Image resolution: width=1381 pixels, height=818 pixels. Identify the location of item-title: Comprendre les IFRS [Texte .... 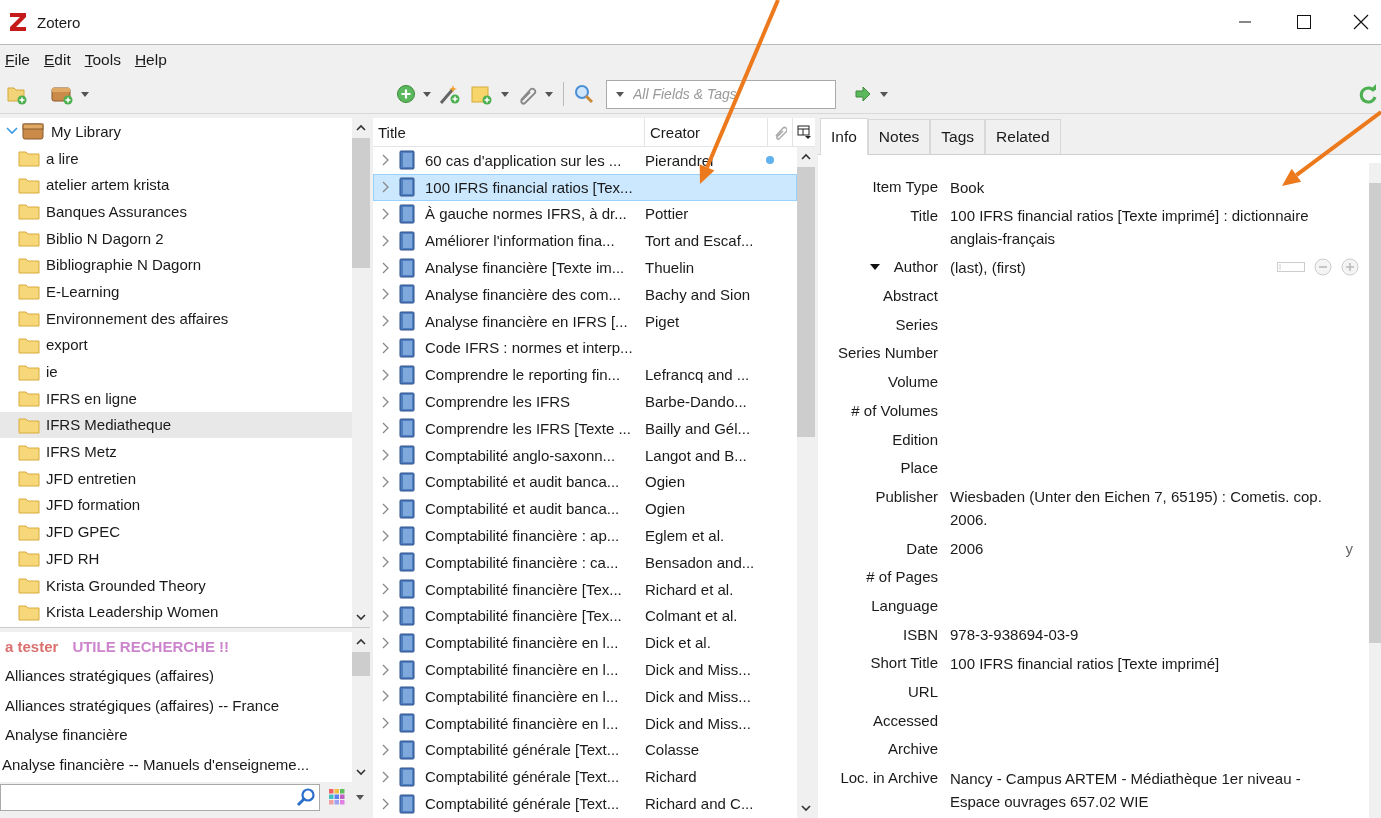
(535, 428).